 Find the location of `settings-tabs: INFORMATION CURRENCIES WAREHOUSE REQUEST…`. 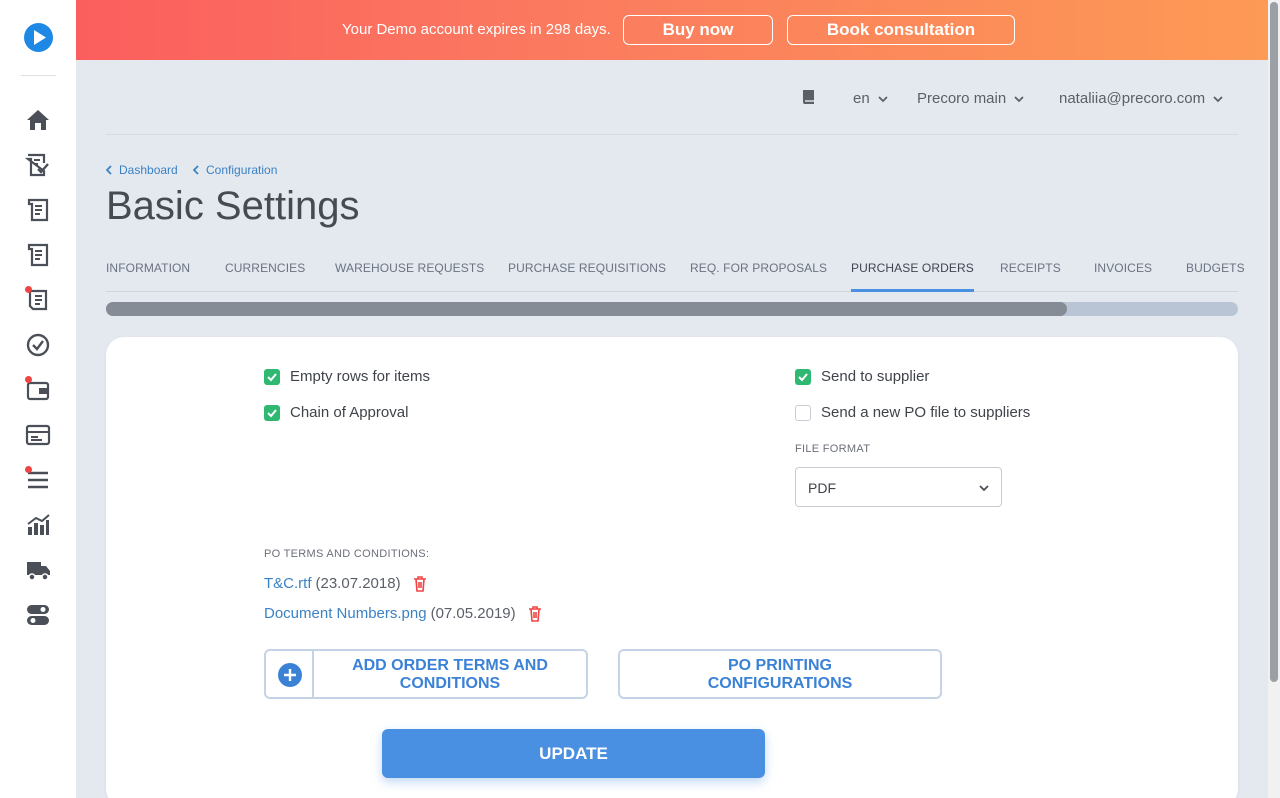

settings-tabs: INFORMATION CURRENCIES WAREHOUSE REQUEST… is located at coordinates (675, 276).